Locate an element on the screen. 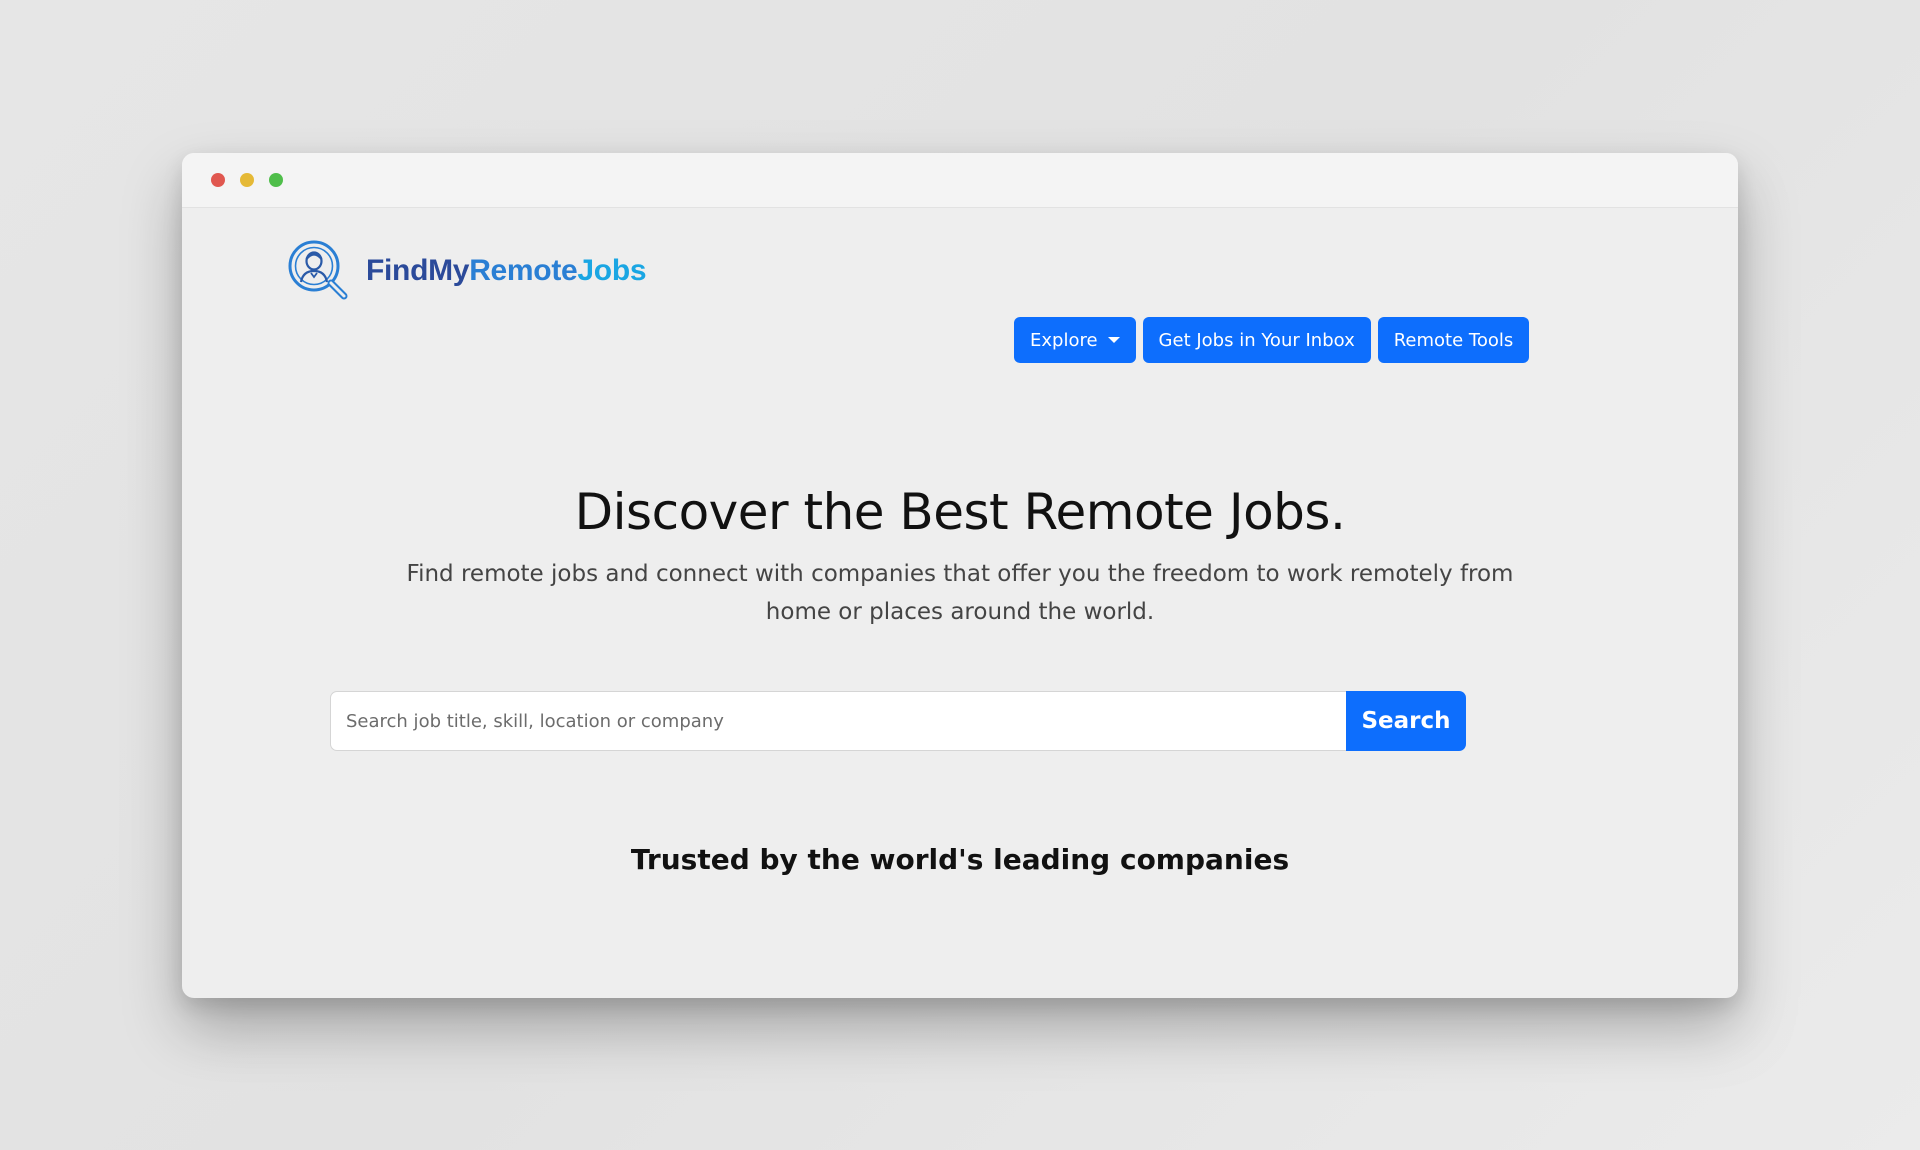 This screenshot has height=1150, width=1920. get-jobs-inbox-label: Get Jobs in Your Inbox is located at coordinates (1256, 340).